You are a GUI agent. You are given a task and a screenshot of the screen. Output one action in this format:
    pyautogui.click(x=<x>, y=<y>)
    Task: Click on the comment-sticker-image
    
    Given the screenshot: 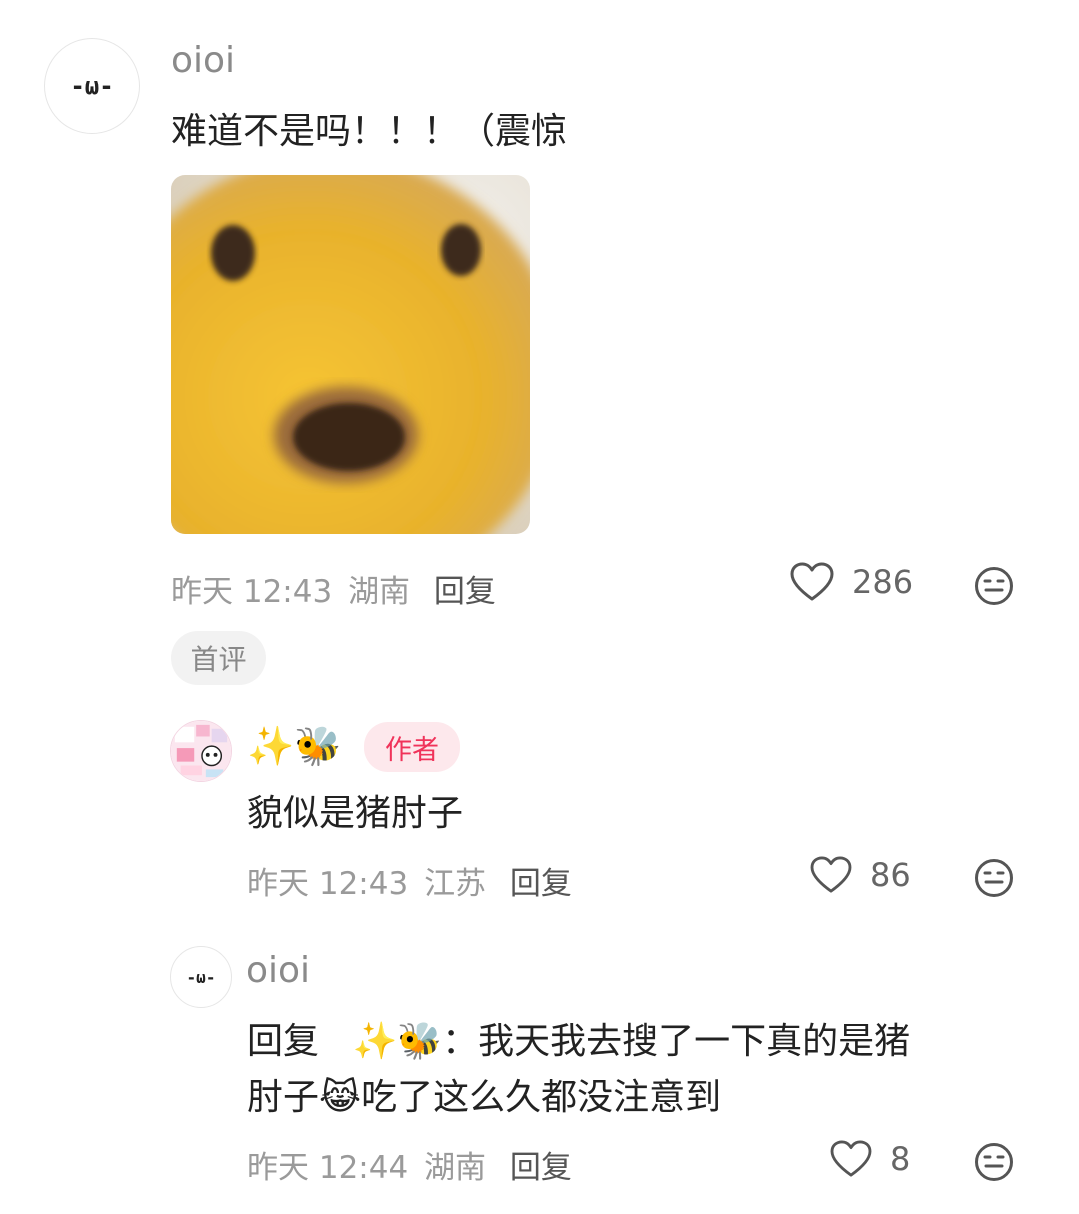 What is the action you would take?
    pyautogui.click(x=350, y=354)
    